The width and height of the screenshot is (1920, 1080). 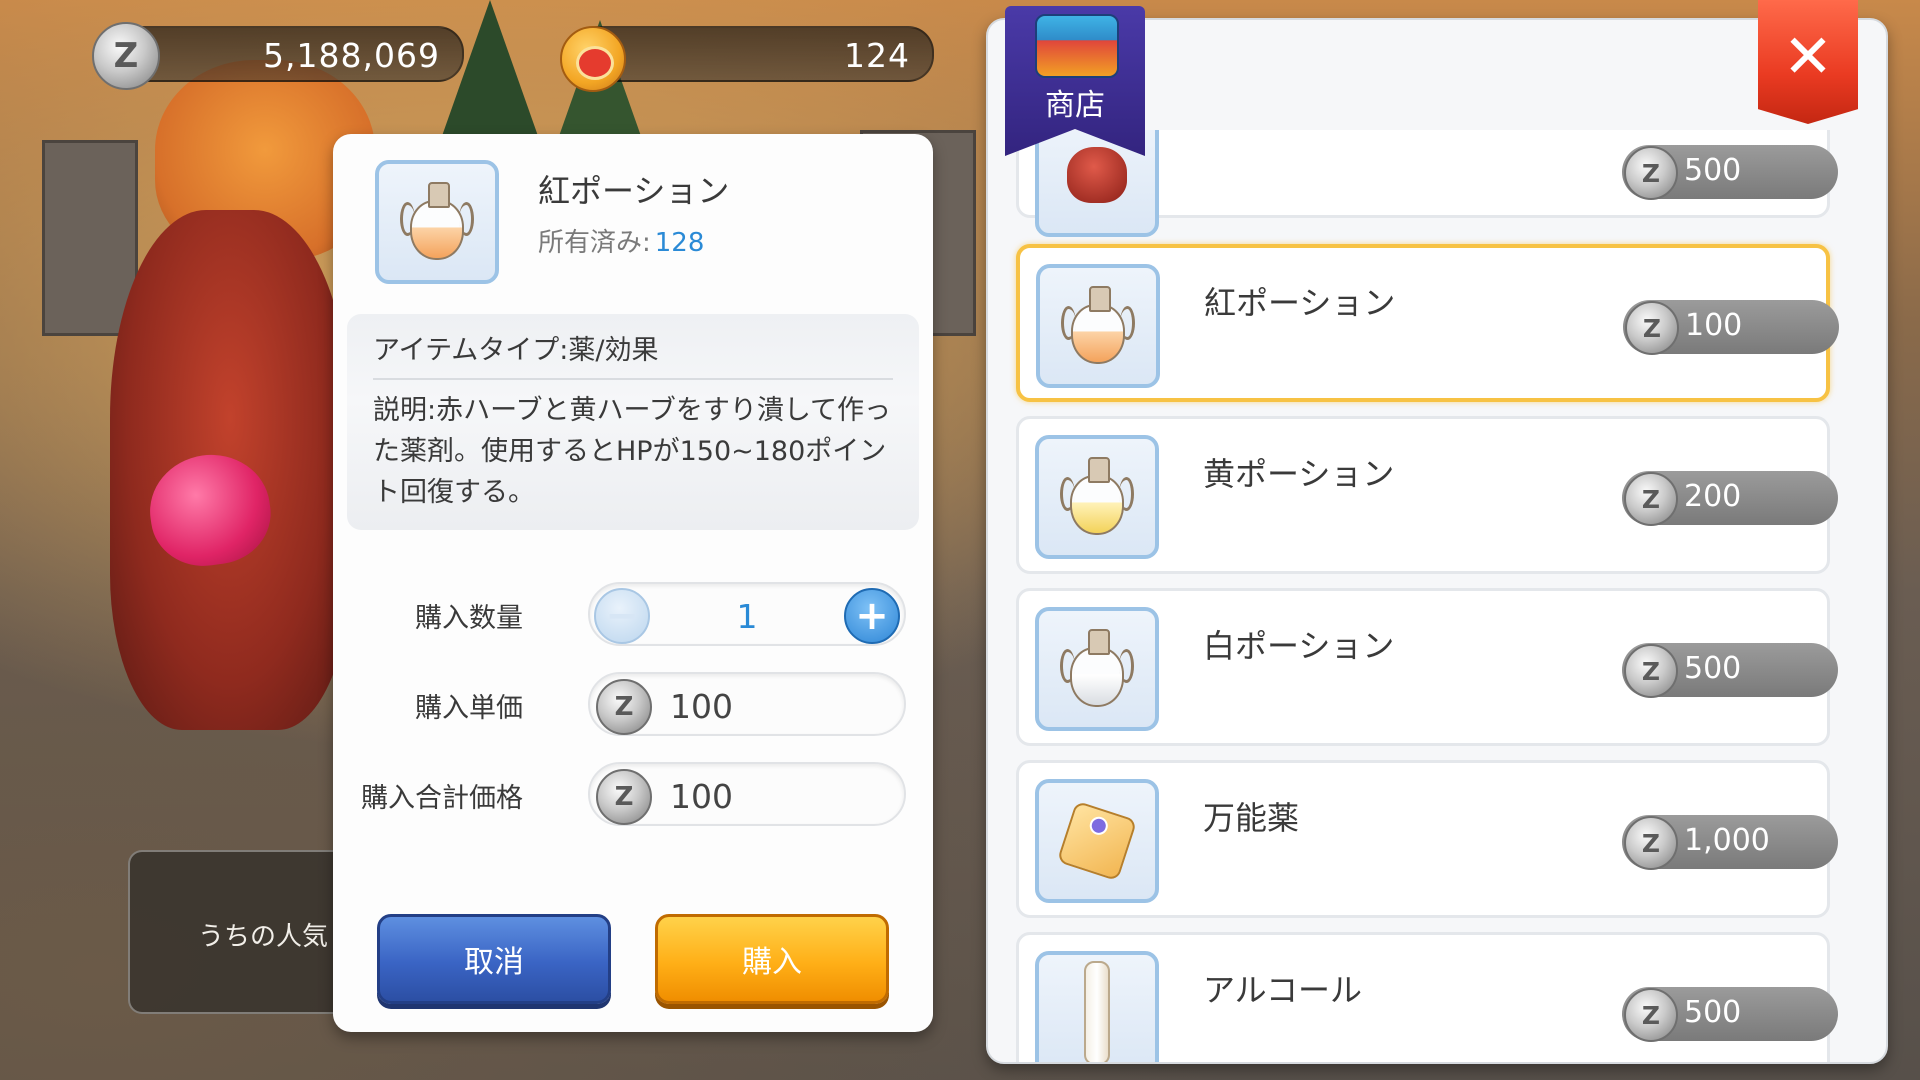 What do you see at coordinates (1283, 990) in the screenshot?
I see `item-name: アルコール` at bounding box center [1283, 990].